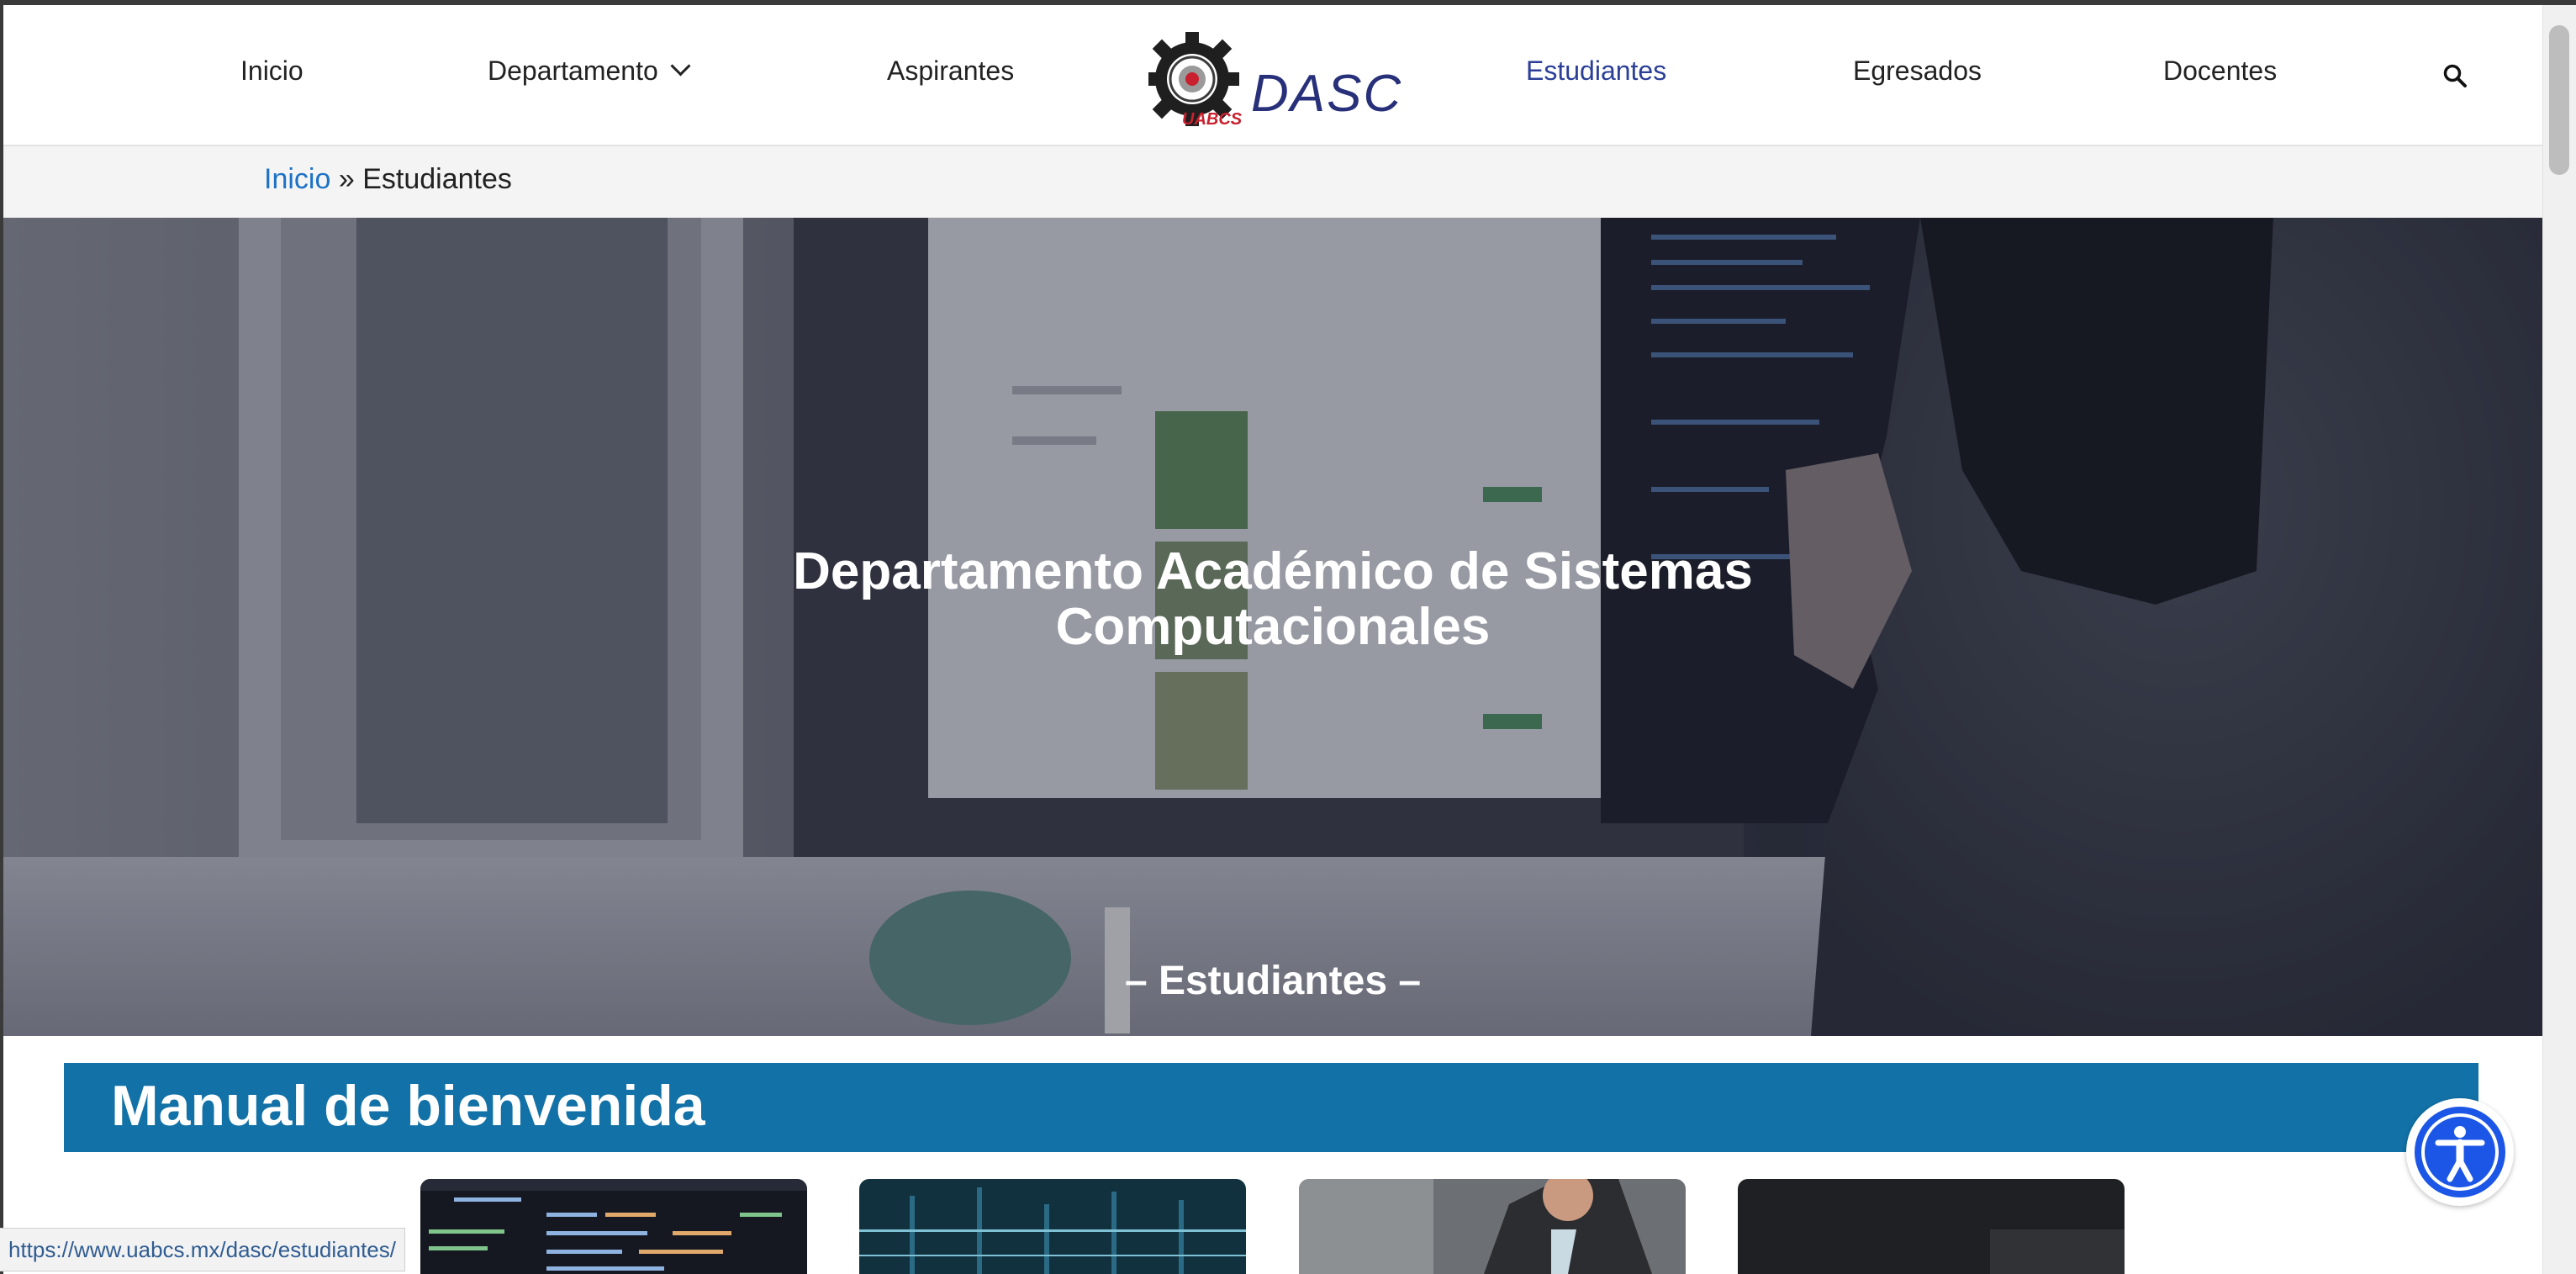 This screenshot has height=1274, width=2576. I want to click on card-tech-image, so click(1052, 1226).